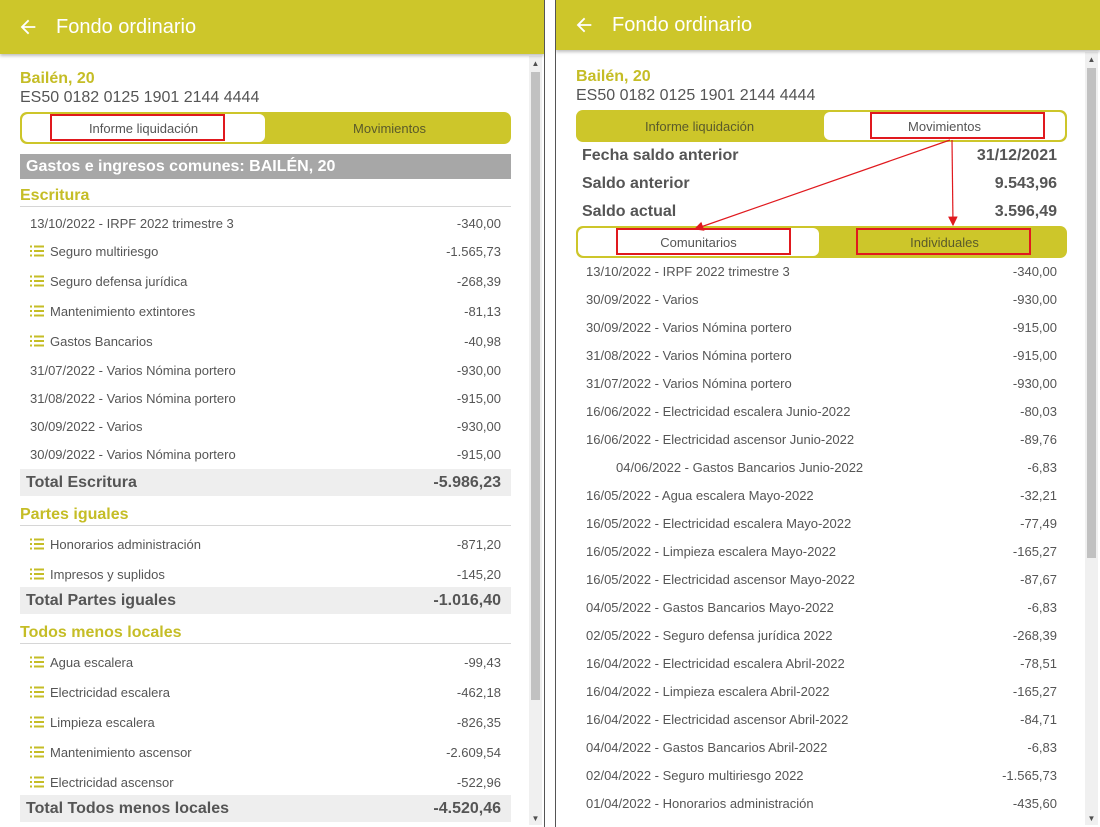 This screenshot has height=827, width=1100. I want to click on row-label: Limpieza escalera, so click(102, 722).